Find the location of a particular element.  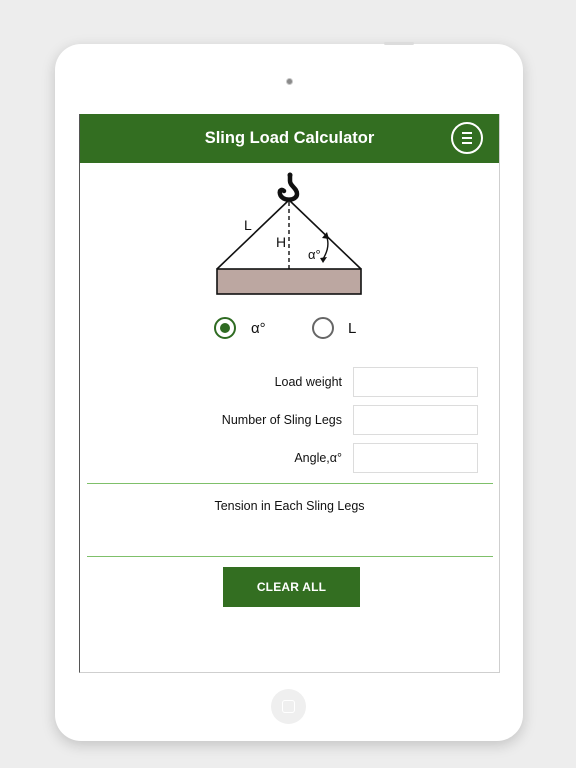

radio-angle is located at coordinates (225, 328).